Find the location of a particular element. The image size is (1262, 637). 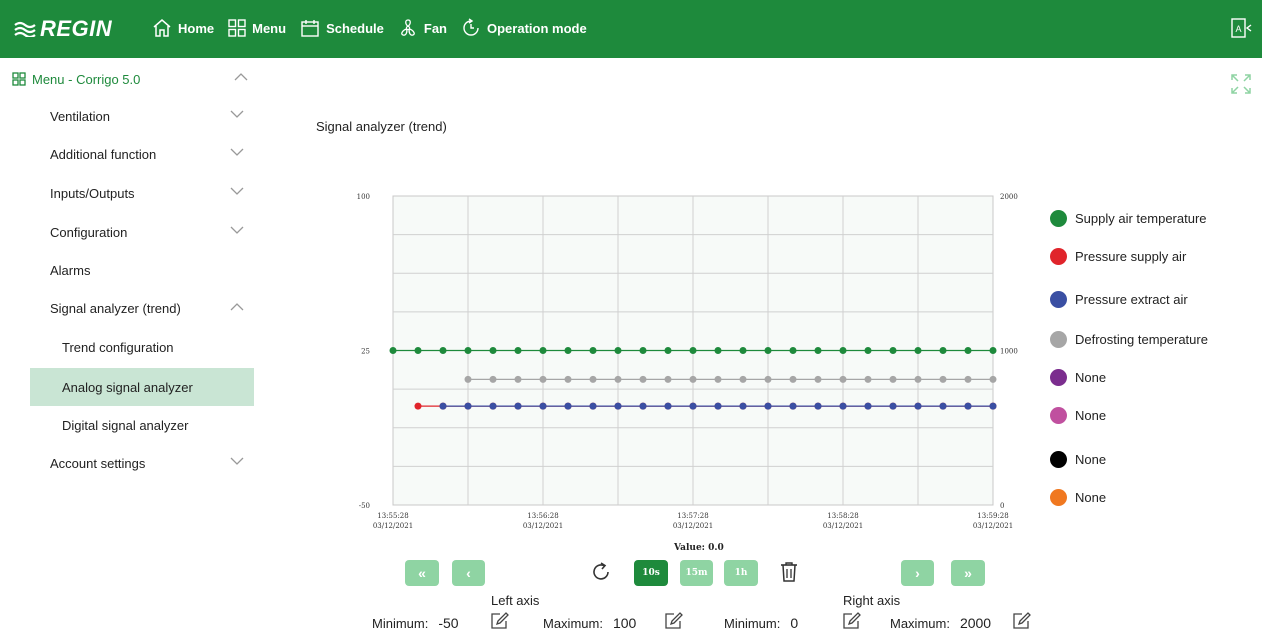

next-button: › is located at coordinates (917, 573).